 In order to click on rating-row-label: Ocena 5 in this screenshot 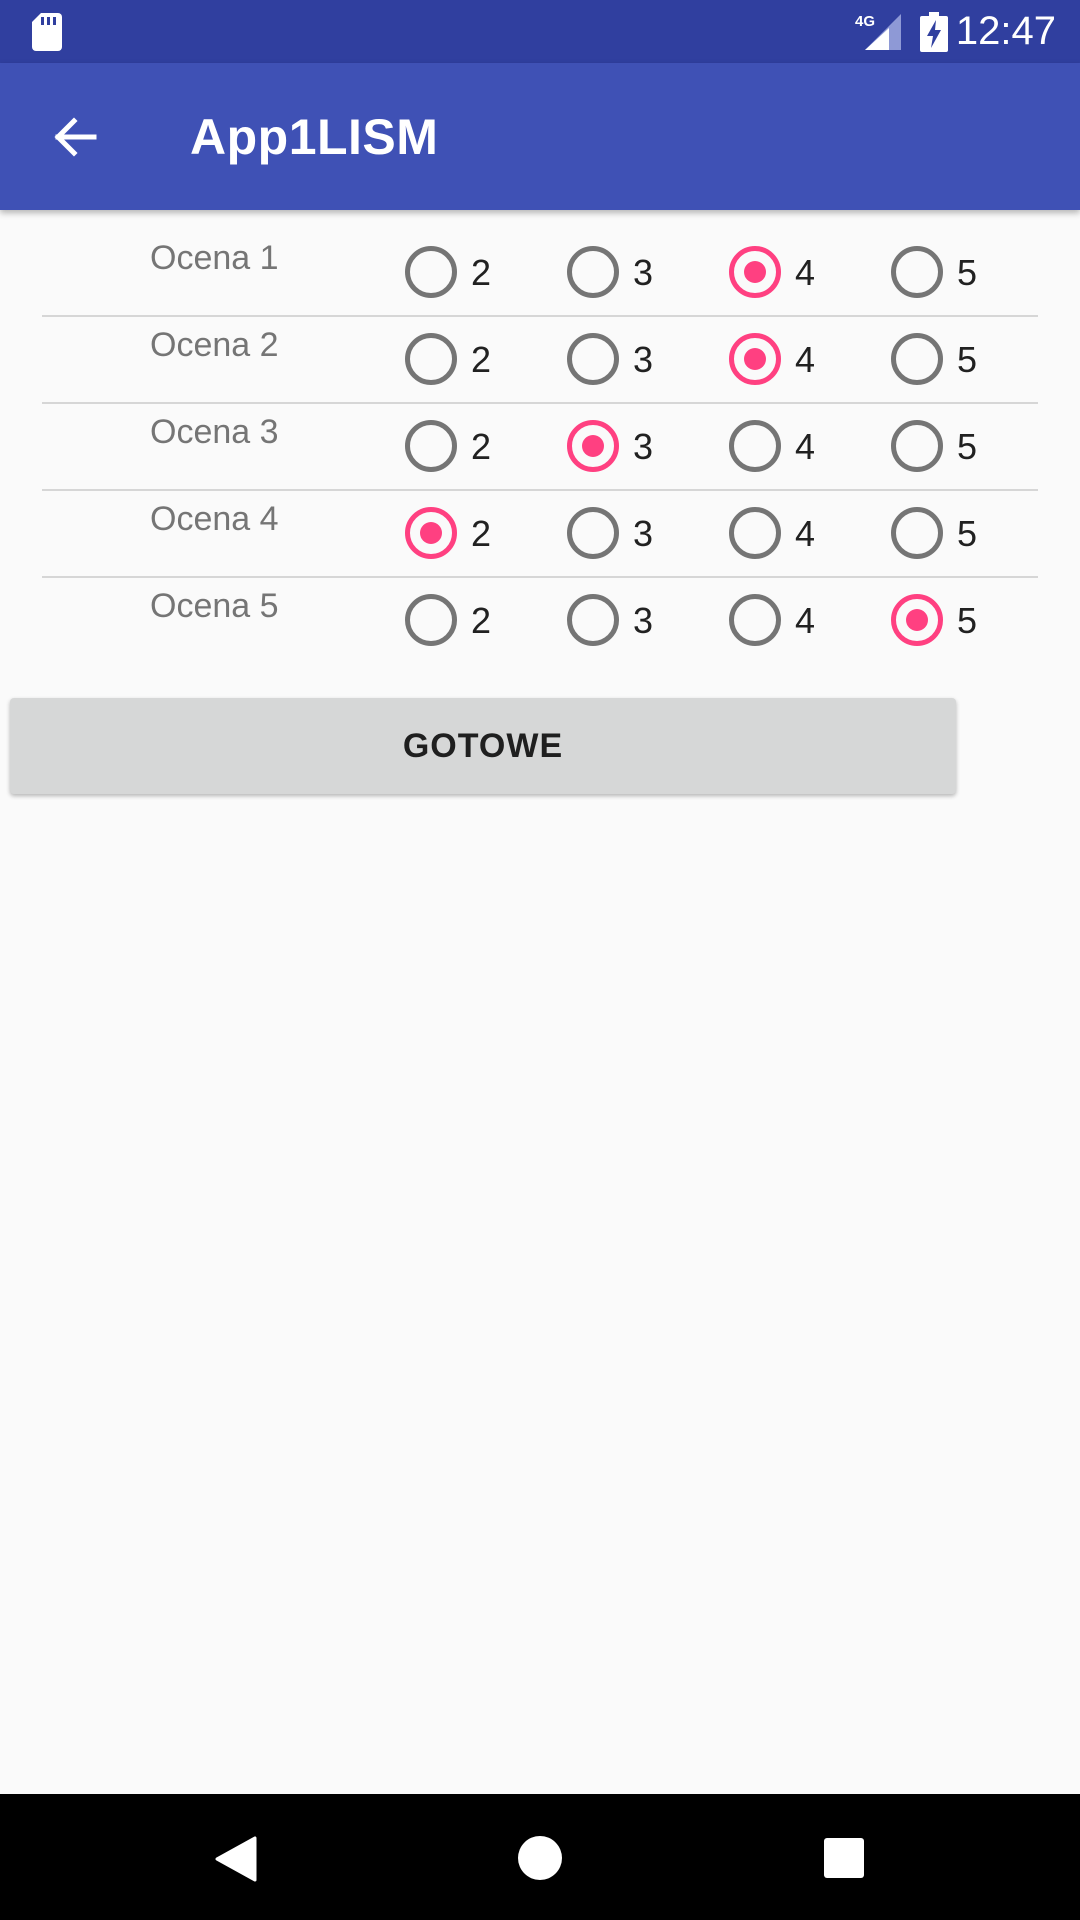, I will do `click(214, 606)`.